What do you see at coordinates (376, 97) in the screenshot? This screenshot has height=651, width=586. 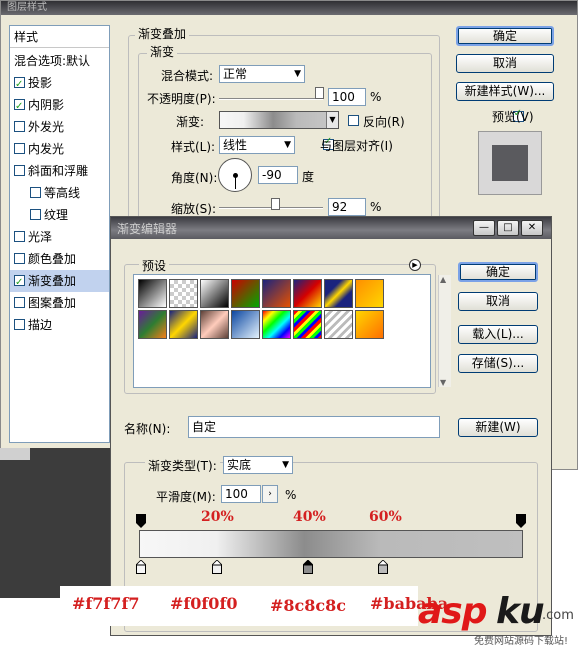 I see `opacity-unit: %` at bounding box center [376, 97].